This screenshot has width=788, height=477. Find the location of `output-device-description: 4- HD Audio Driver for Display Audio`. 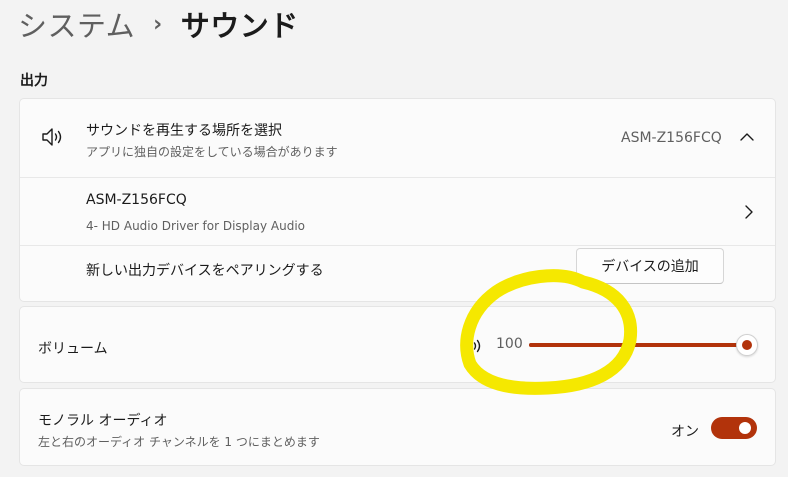

output-device-description: 4- HD Audio Driver for Display Audio is located at coordinates (195, 226).